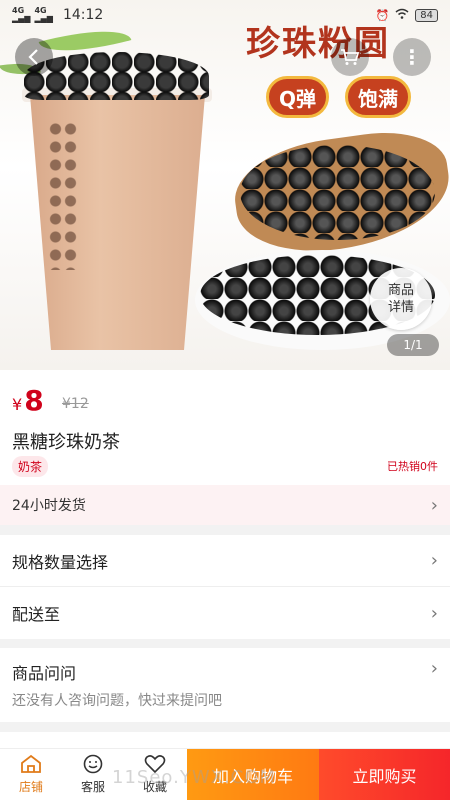 This screenshot has height=800, width=450. What do you see at coordinates (225, 561) in the screenshot?
I see `spec-quantity-row: 规格数量选择 ›` at bounding box center [225, 561].